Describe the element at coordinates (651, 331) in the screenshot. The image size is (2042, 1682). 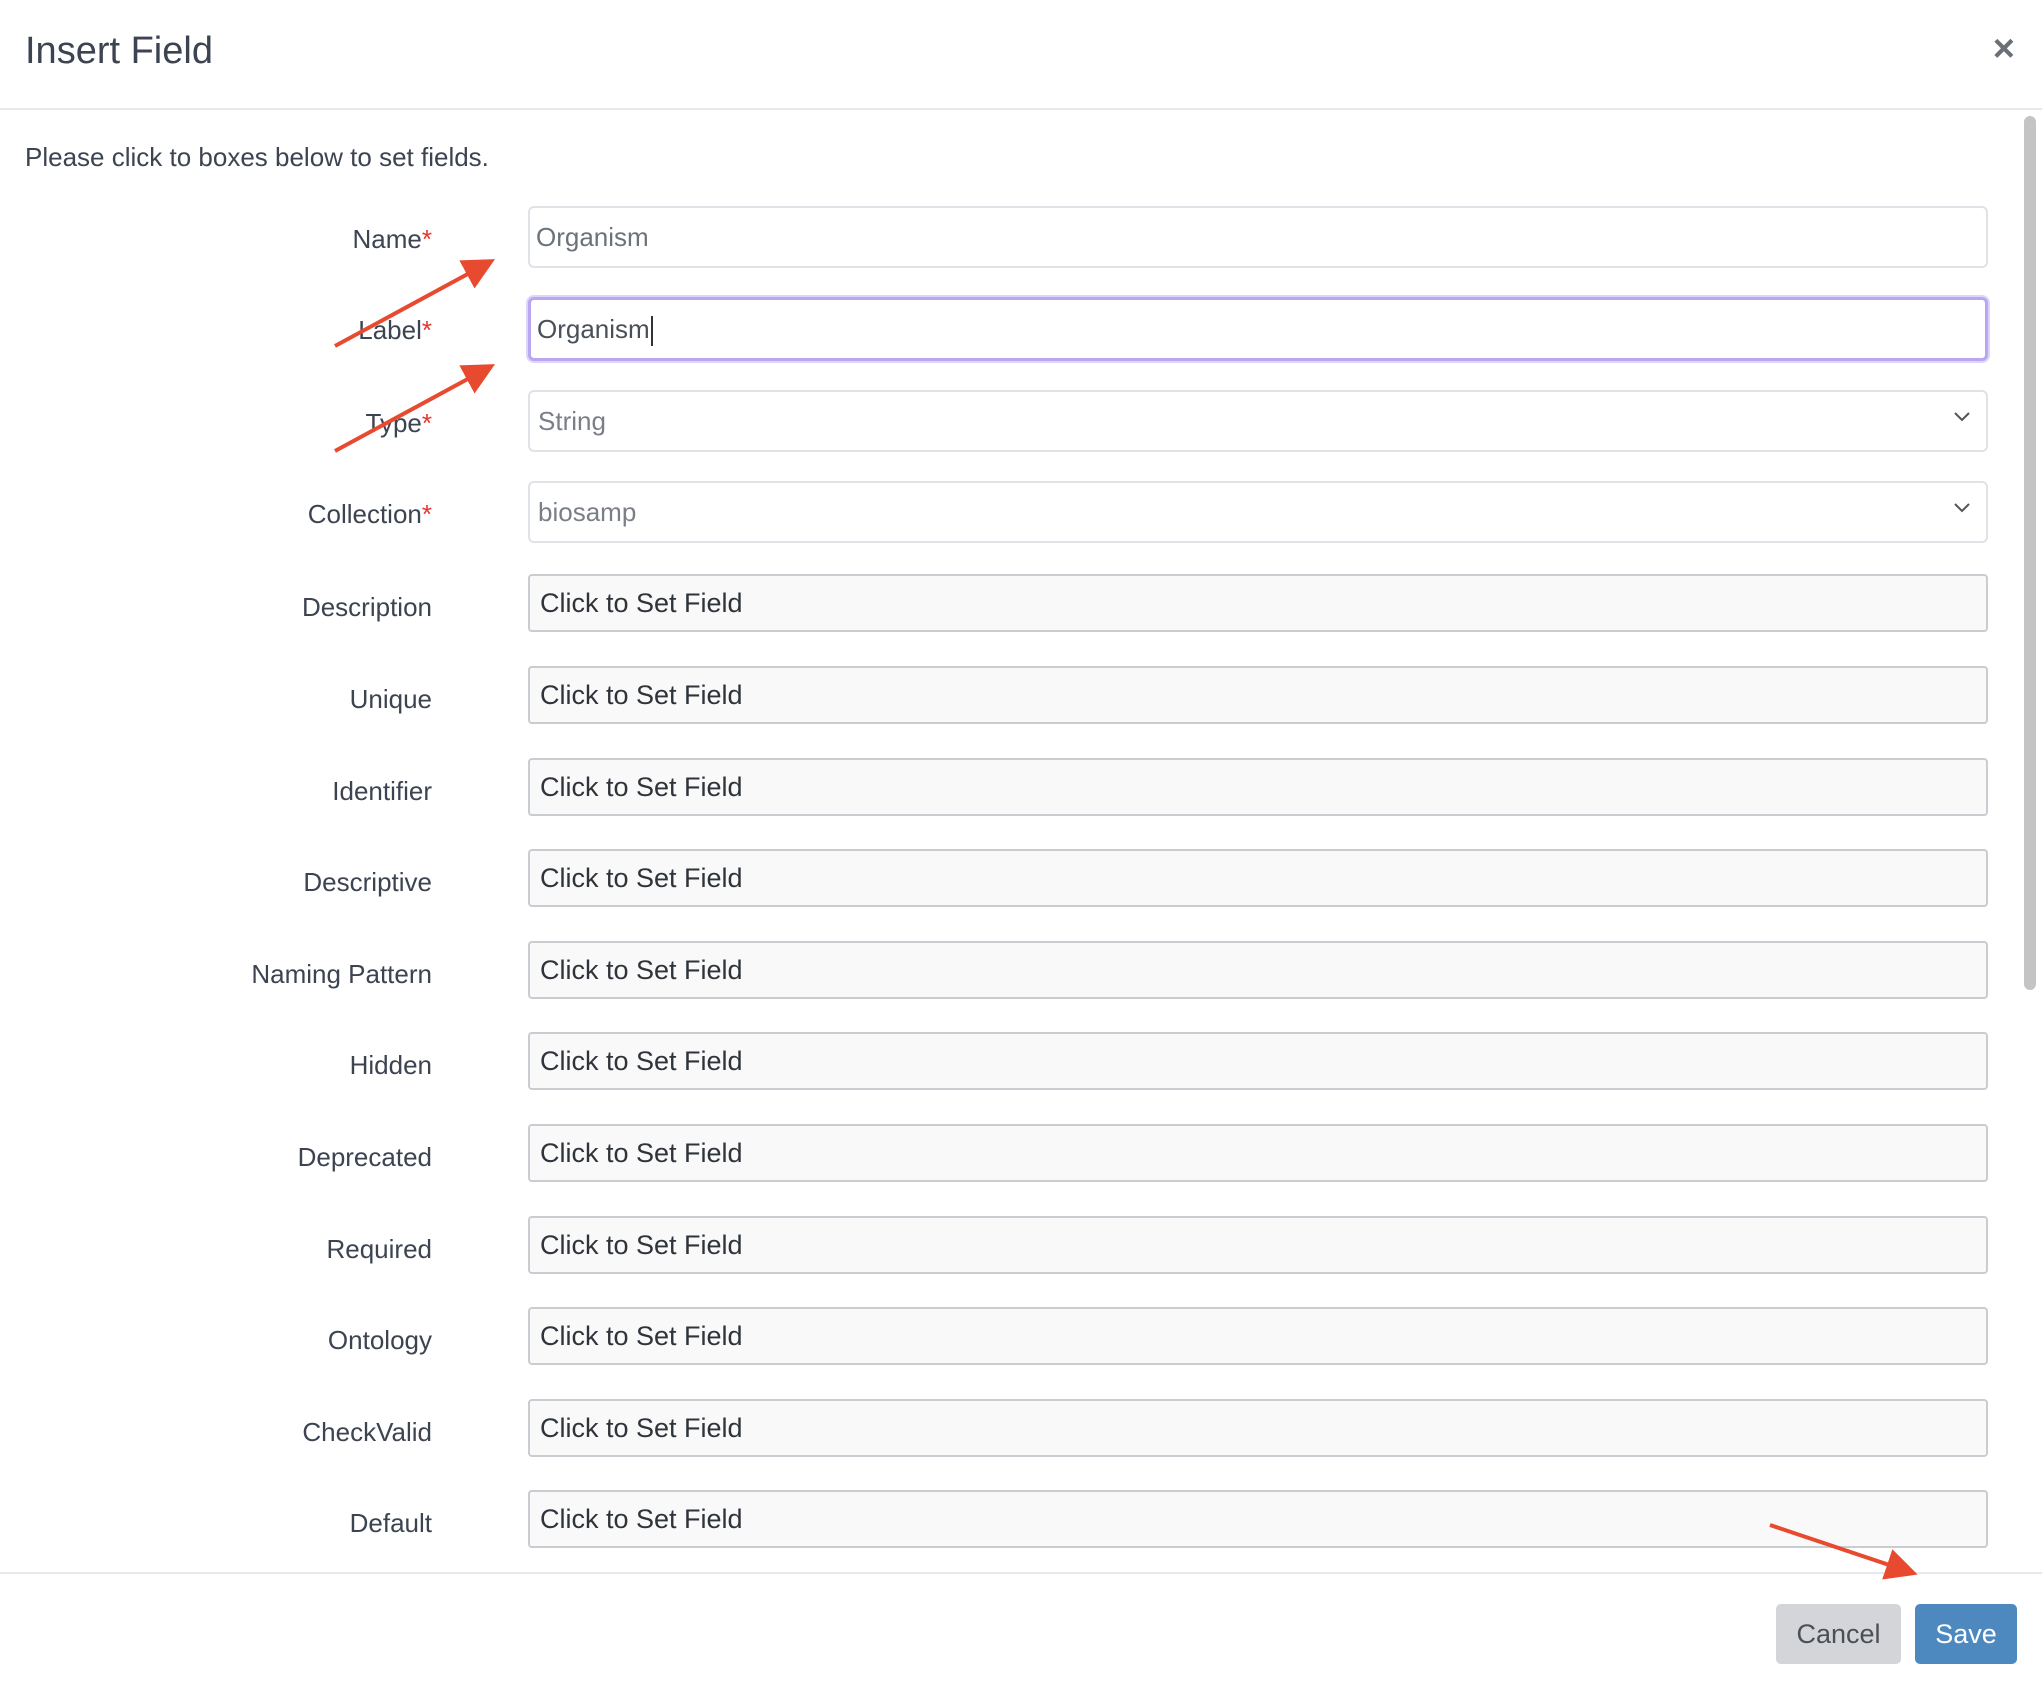
I see `text-caret` at that location.